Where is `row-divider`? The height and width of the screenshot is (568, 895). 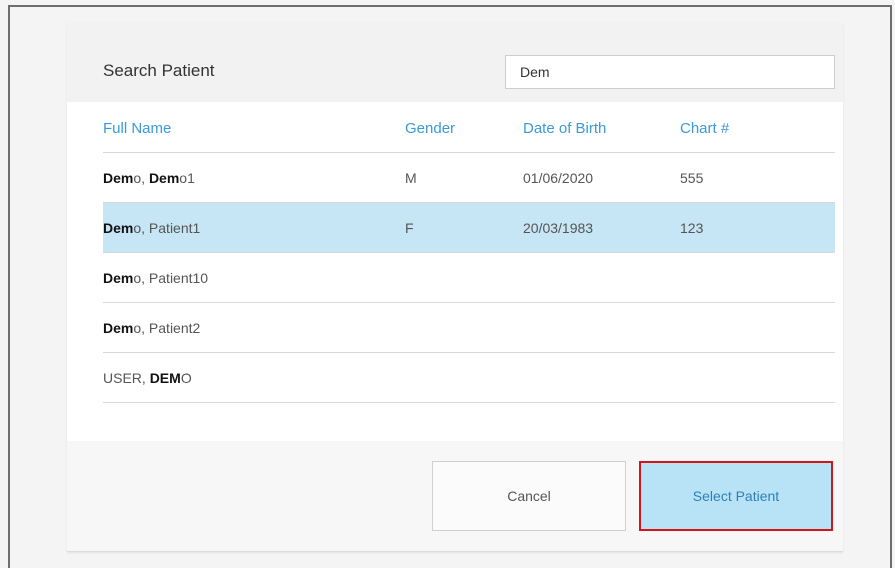 row-divider is located at coordinates (469, 402).